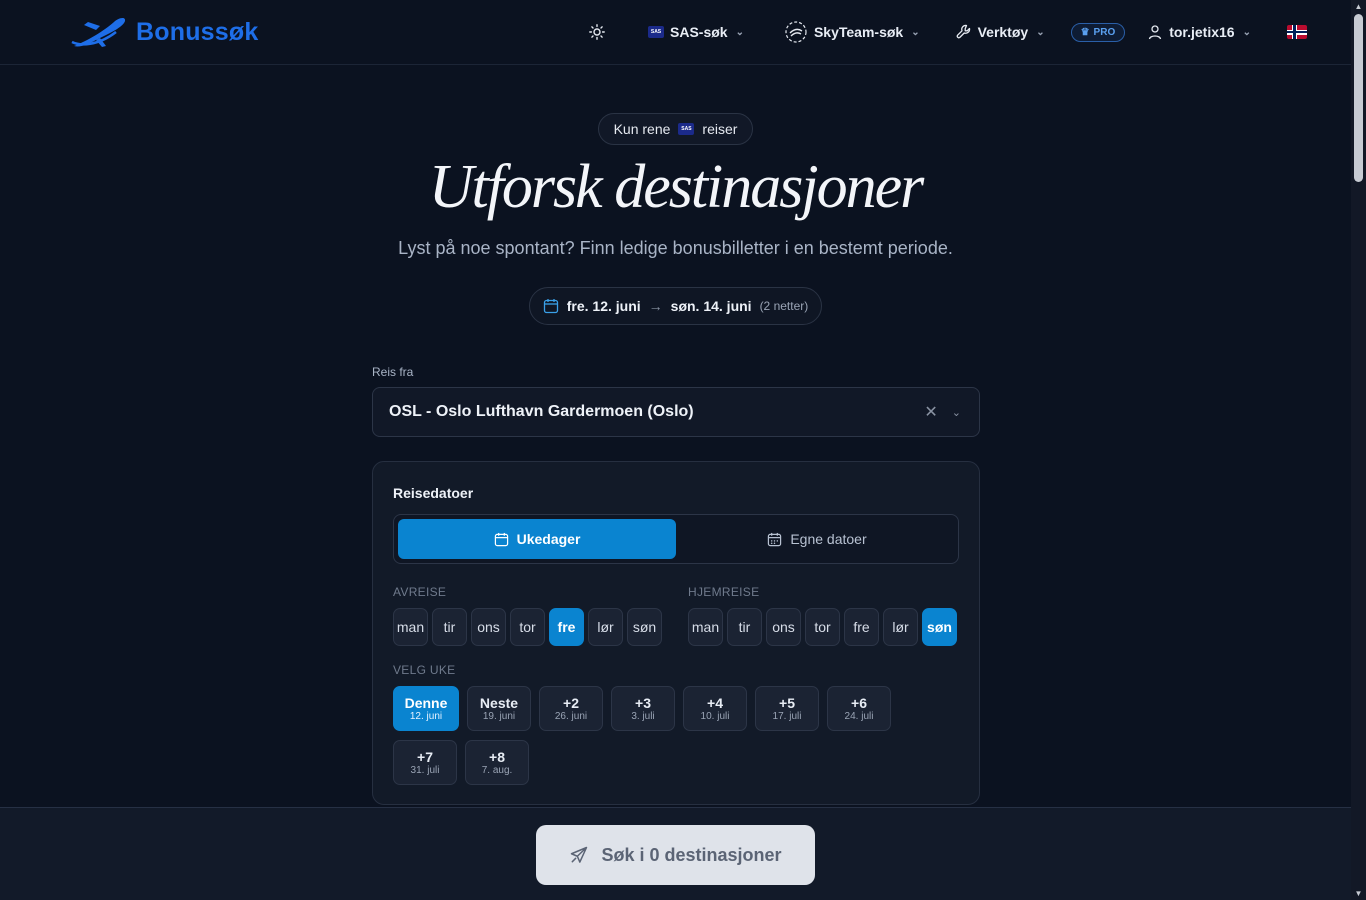 This screenshot has height=900, width=1366. Describe the element at coordinates (605, 627) in the screenshot. I see `departure-day-5: lør` at that location.